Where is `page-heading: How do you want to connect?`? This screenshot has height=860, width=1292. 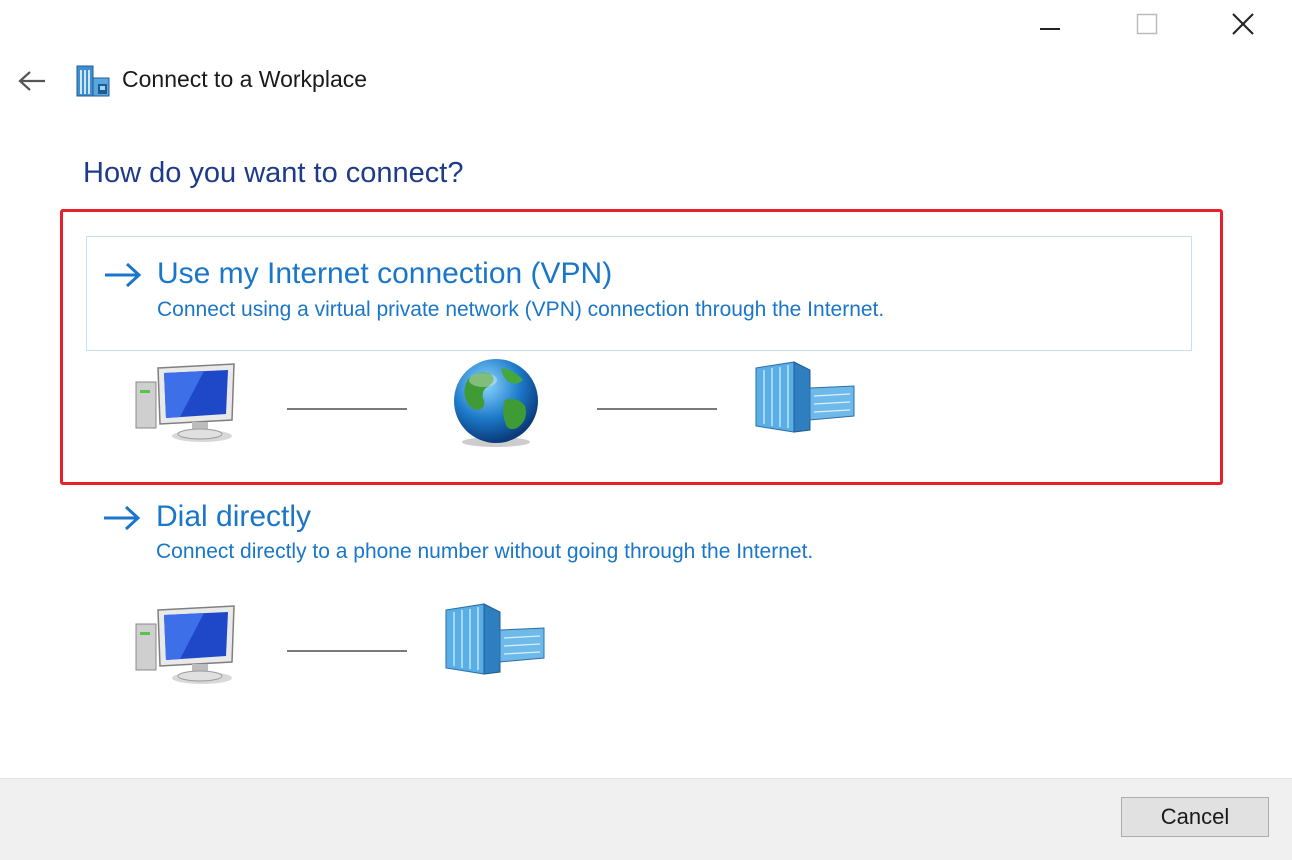 page-heading: How do you want to connect? is located at coordinates (273, 173).